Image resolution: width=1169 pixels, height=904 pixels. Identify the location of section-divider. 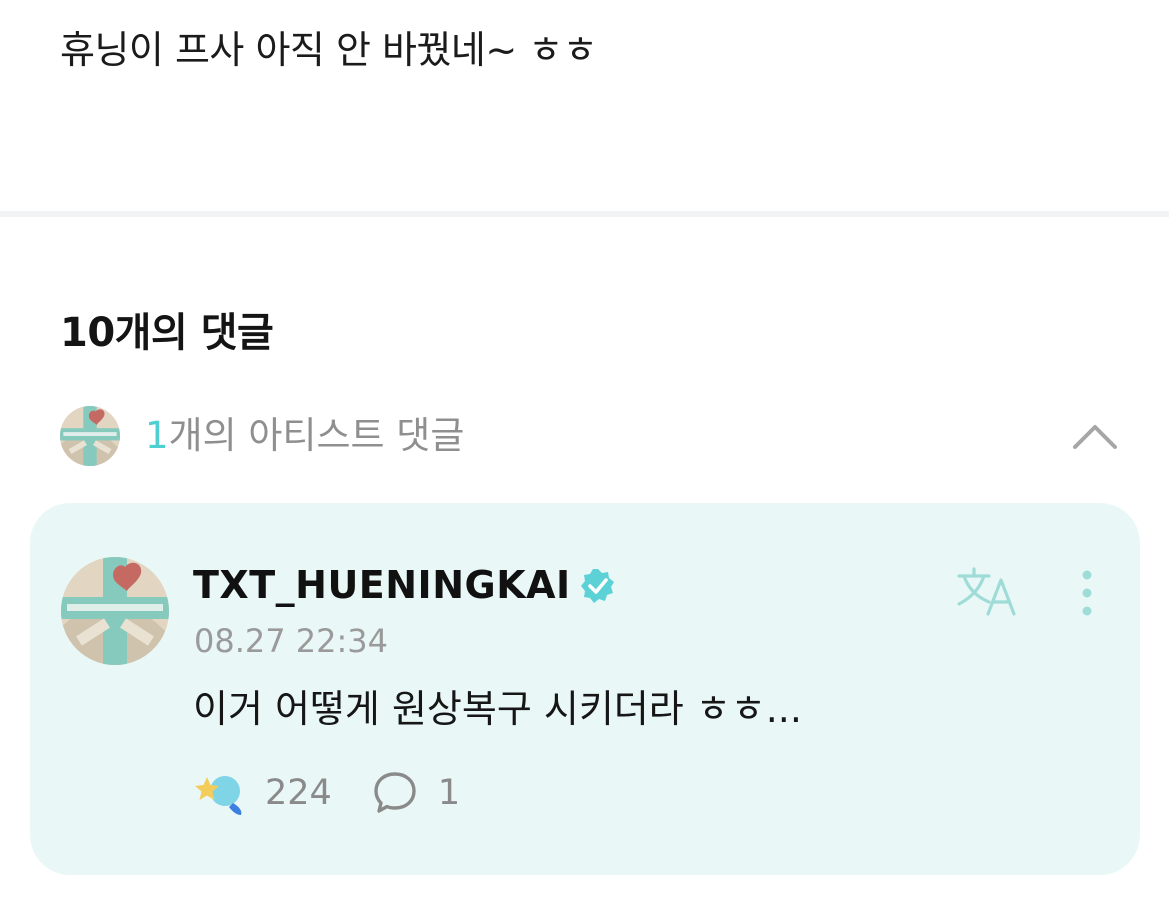
(584, 214).